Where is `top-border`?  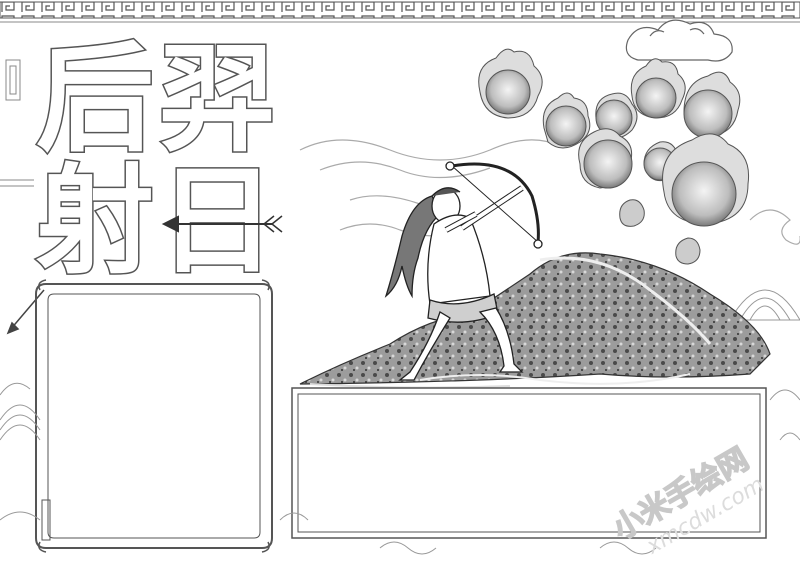
top-border is located at coordinates (400, 10).